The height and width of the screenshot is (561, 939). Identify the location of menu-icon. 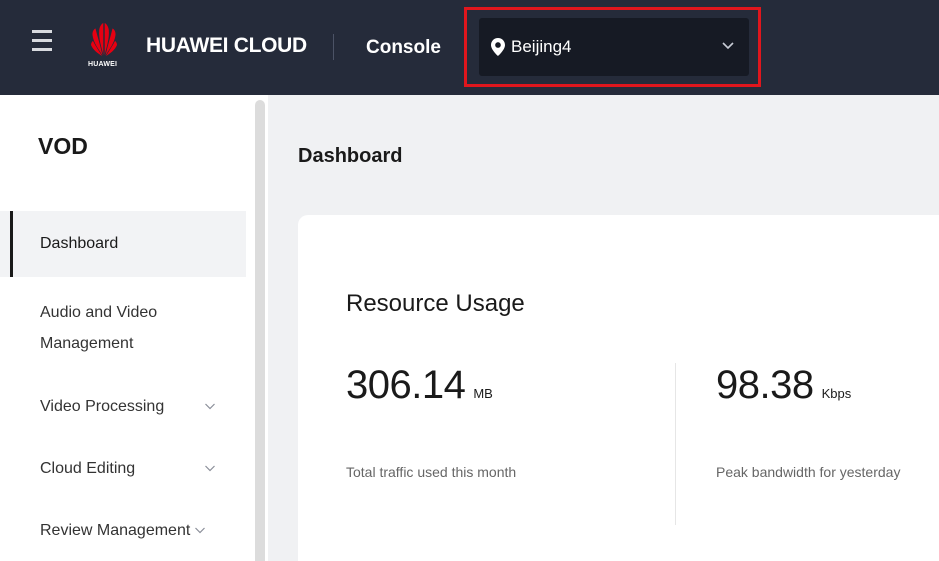
(42, 40).